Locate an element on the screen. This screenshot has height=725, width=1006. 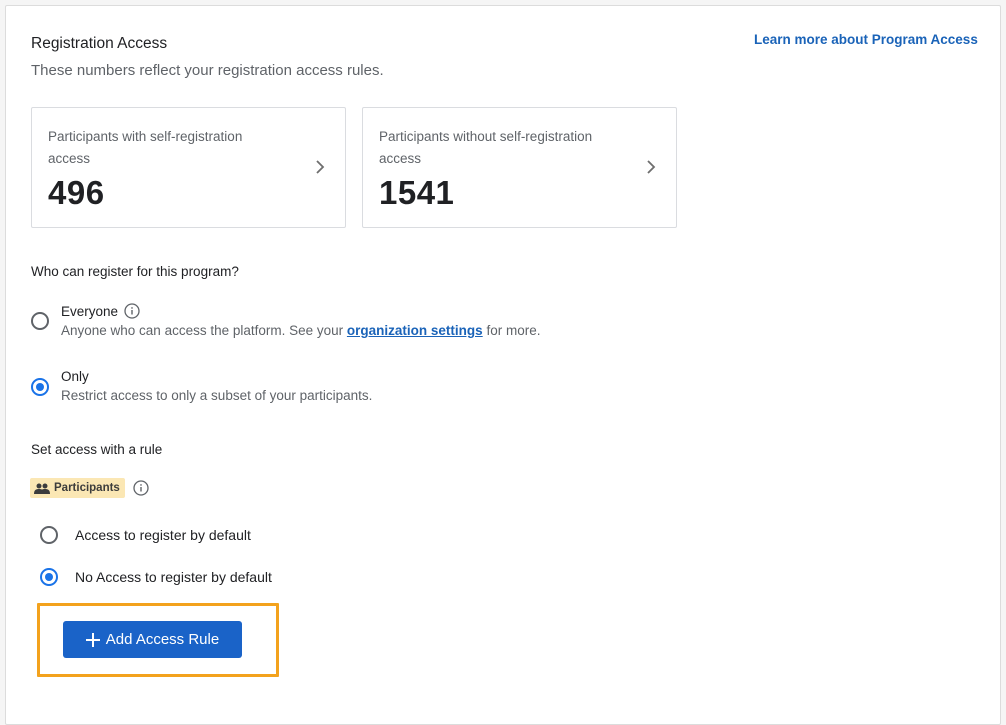
only-radio is located at coordinates (40, 387).